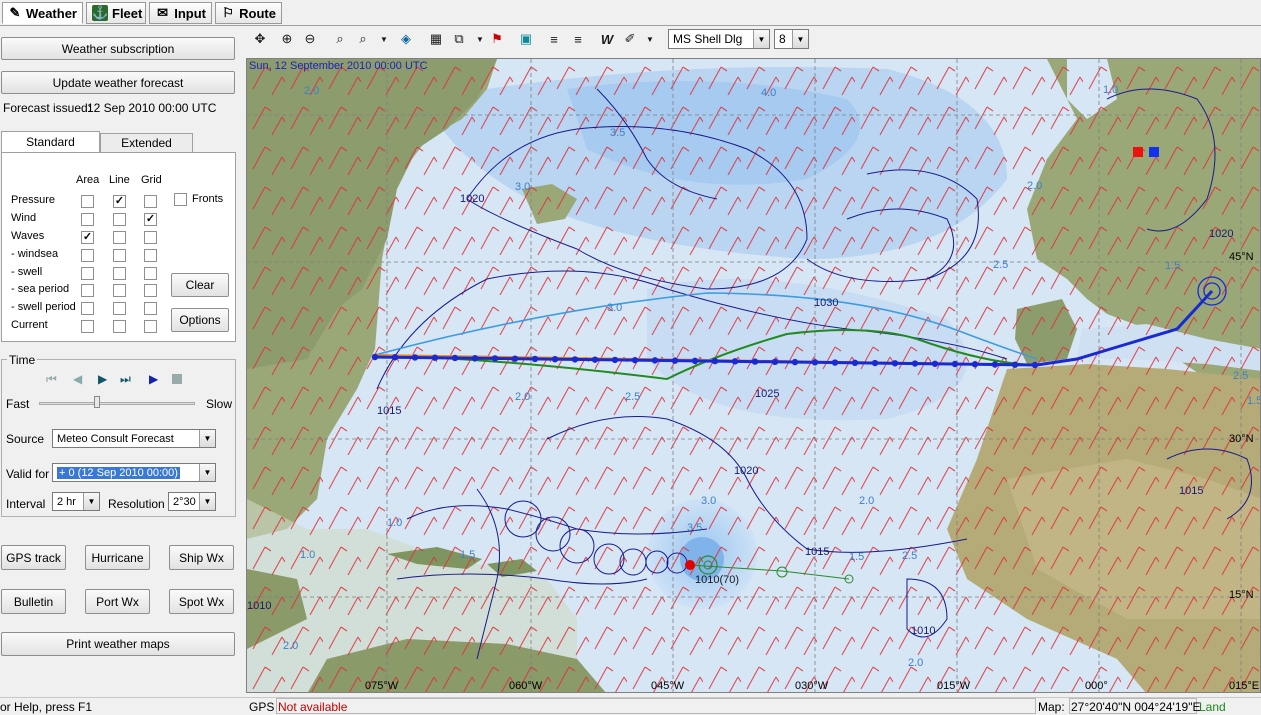 The height and width of the screenshot is (715, 1261). Describe the element at coordinates (119, 201) in the screenshot. I see `layer-line-checkbox: ✓` at that location.